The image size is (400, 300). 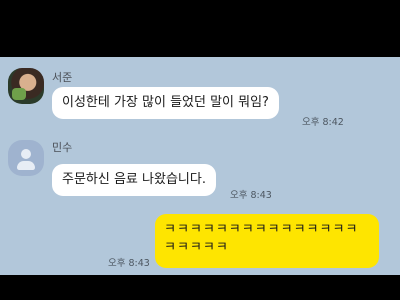 What do you see at coordinates (26, 165) in the screenshot?
I see `profile-shoulders-shape` at bounding box center [26, 165].